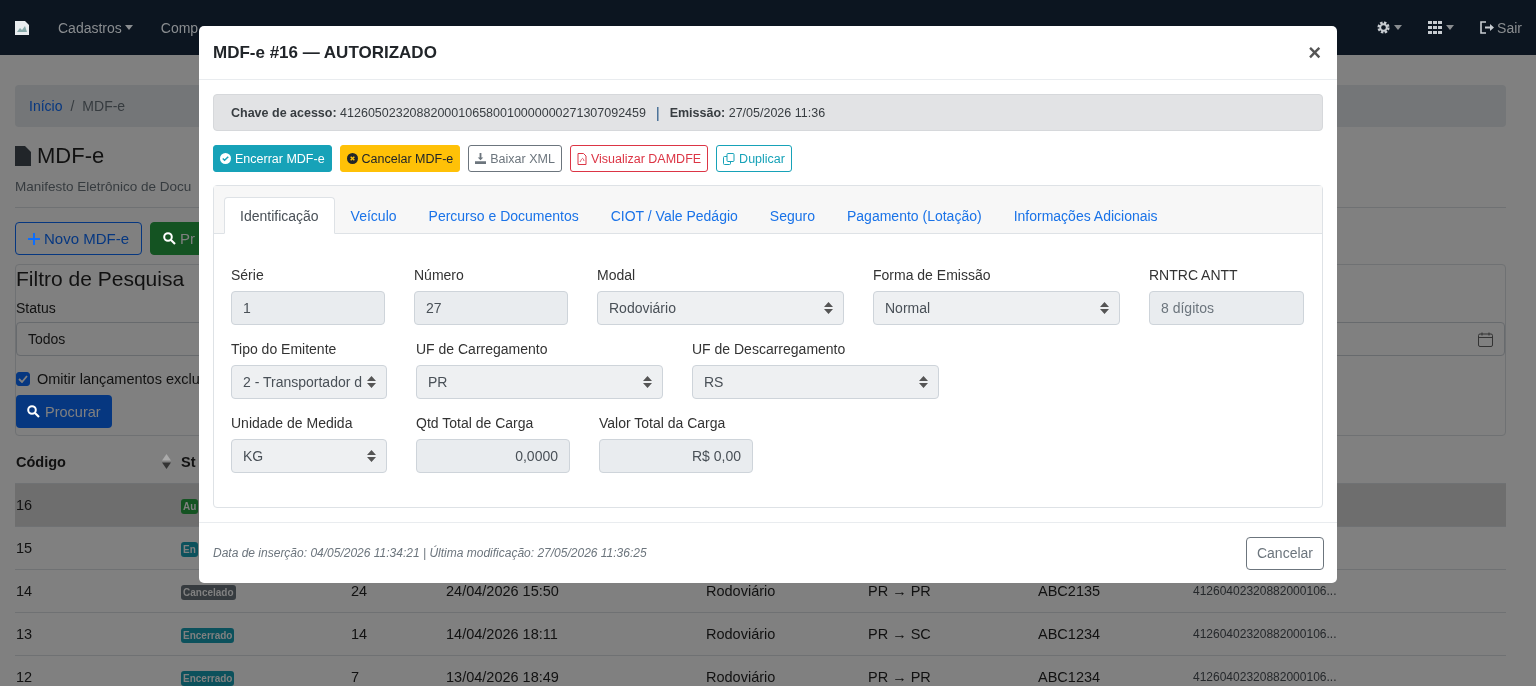  What do you see at coordinates (179, 27) in the screenshot?
I see `nav-menu-item: Comp` at bounding box center [179, 27].